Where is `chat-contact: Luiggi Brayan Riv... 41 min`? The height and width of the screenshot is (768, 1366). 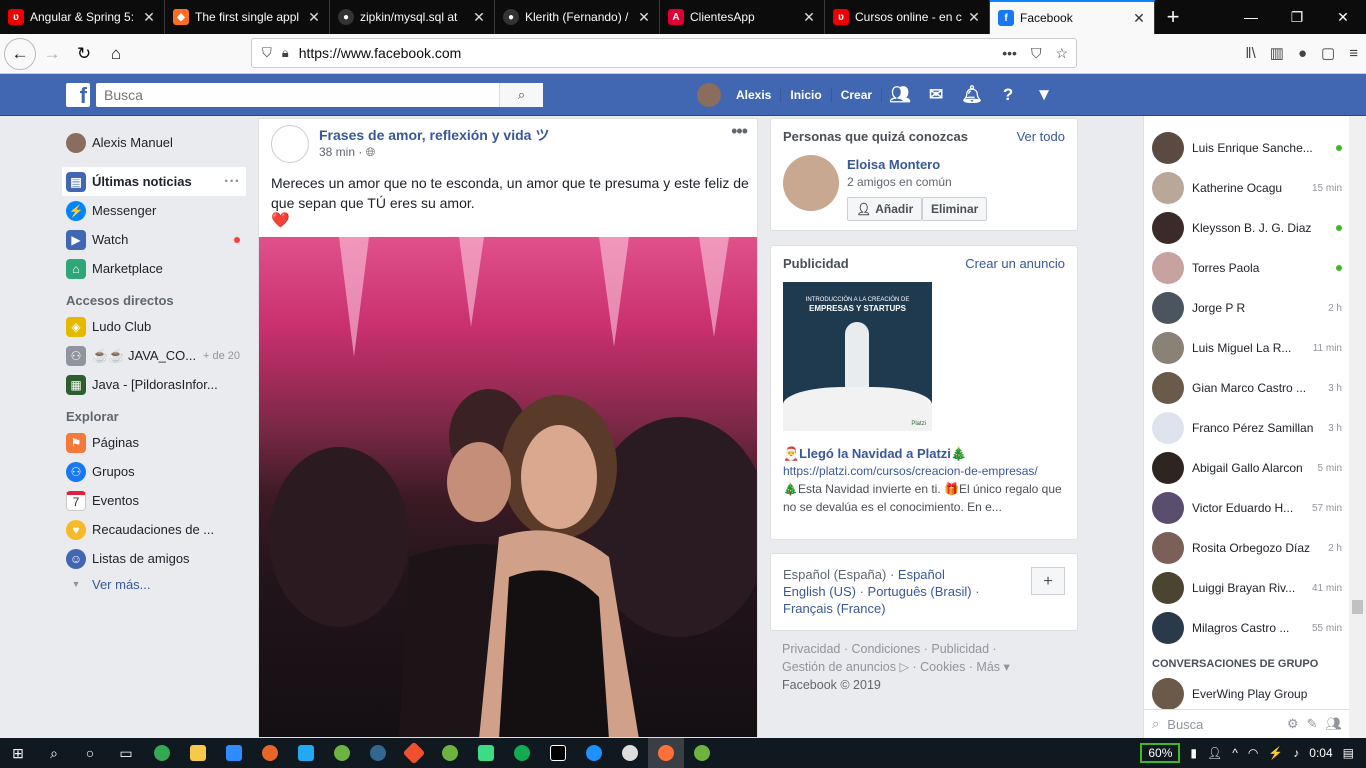 chat-contact: Luiggi Brayan Riv... 41 min is located at coordinates (1247, 588).